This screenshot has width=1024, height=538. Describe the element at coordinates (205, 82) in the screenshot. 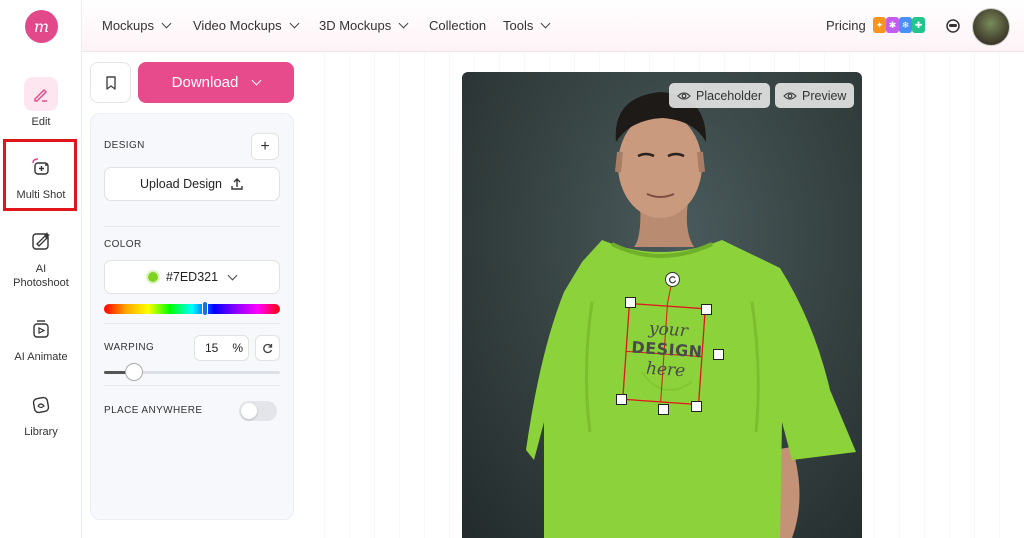

I see `download-label: Download` at that location.